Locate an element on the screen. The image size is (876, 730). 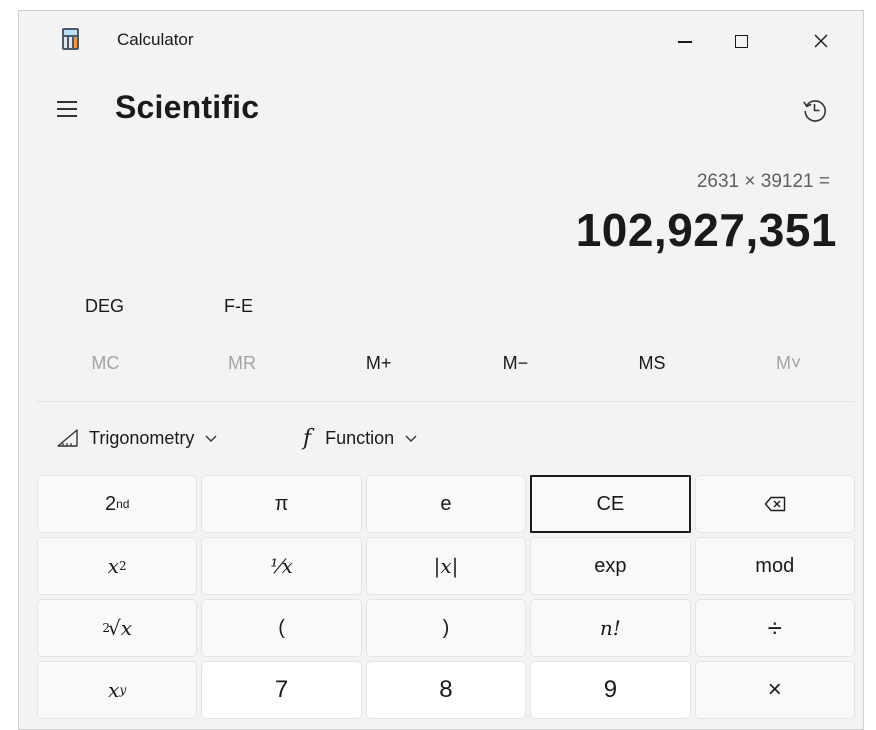
header: Scientific is located at coordinates (441, 110).